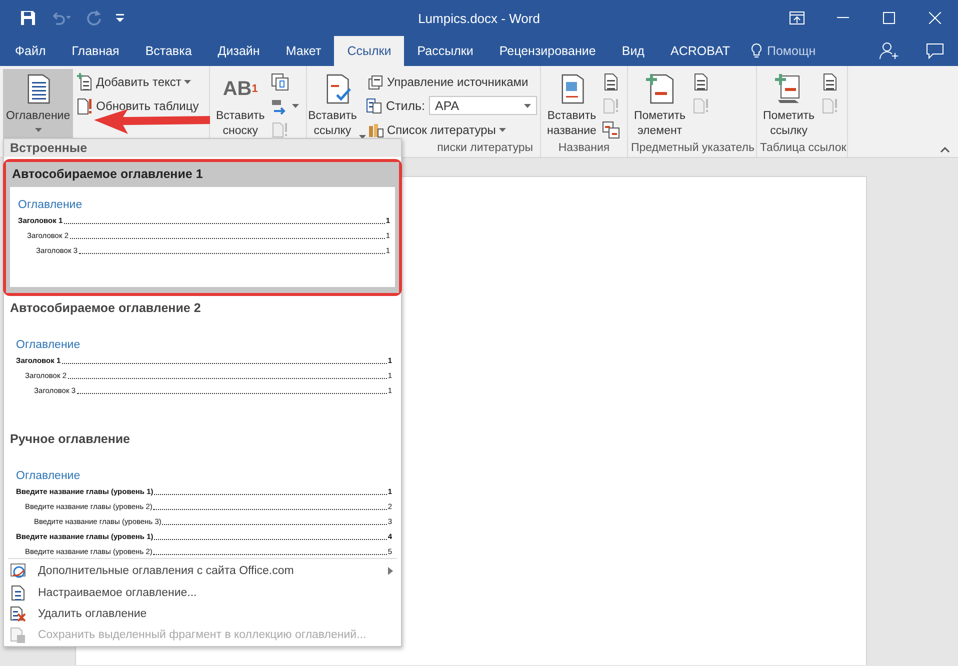 This screenshot has width=958, height=666. Describe the element at coordinates (202, 571) in the screenshot. I see `menu-item: Дополнительные оглавления с сайта Office.com` at that location.